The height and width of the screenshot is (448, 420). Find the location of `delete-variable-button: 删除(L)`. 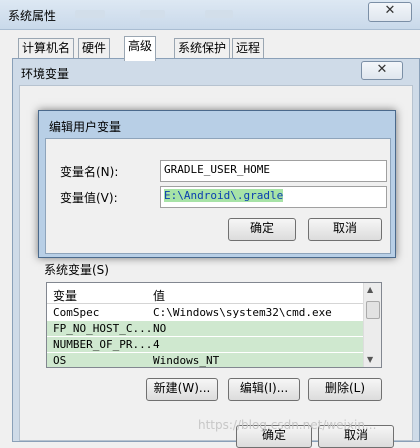

delete-variable-button: 删除(L) is located at coordinates (345, 389).